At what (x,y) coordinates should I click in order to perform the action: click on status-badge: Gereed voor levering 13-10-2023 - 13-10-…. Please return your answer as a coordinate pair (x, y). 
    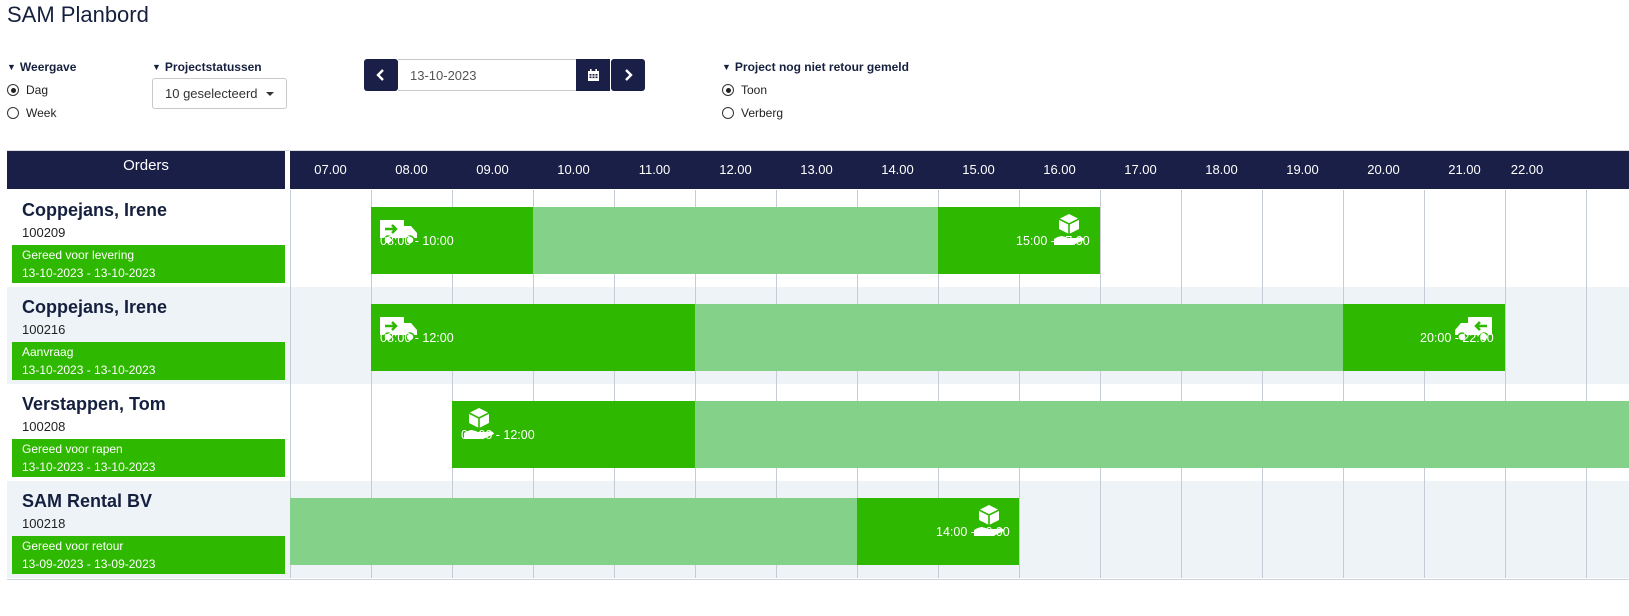
    Looking at the image, I should click on (148, 264).